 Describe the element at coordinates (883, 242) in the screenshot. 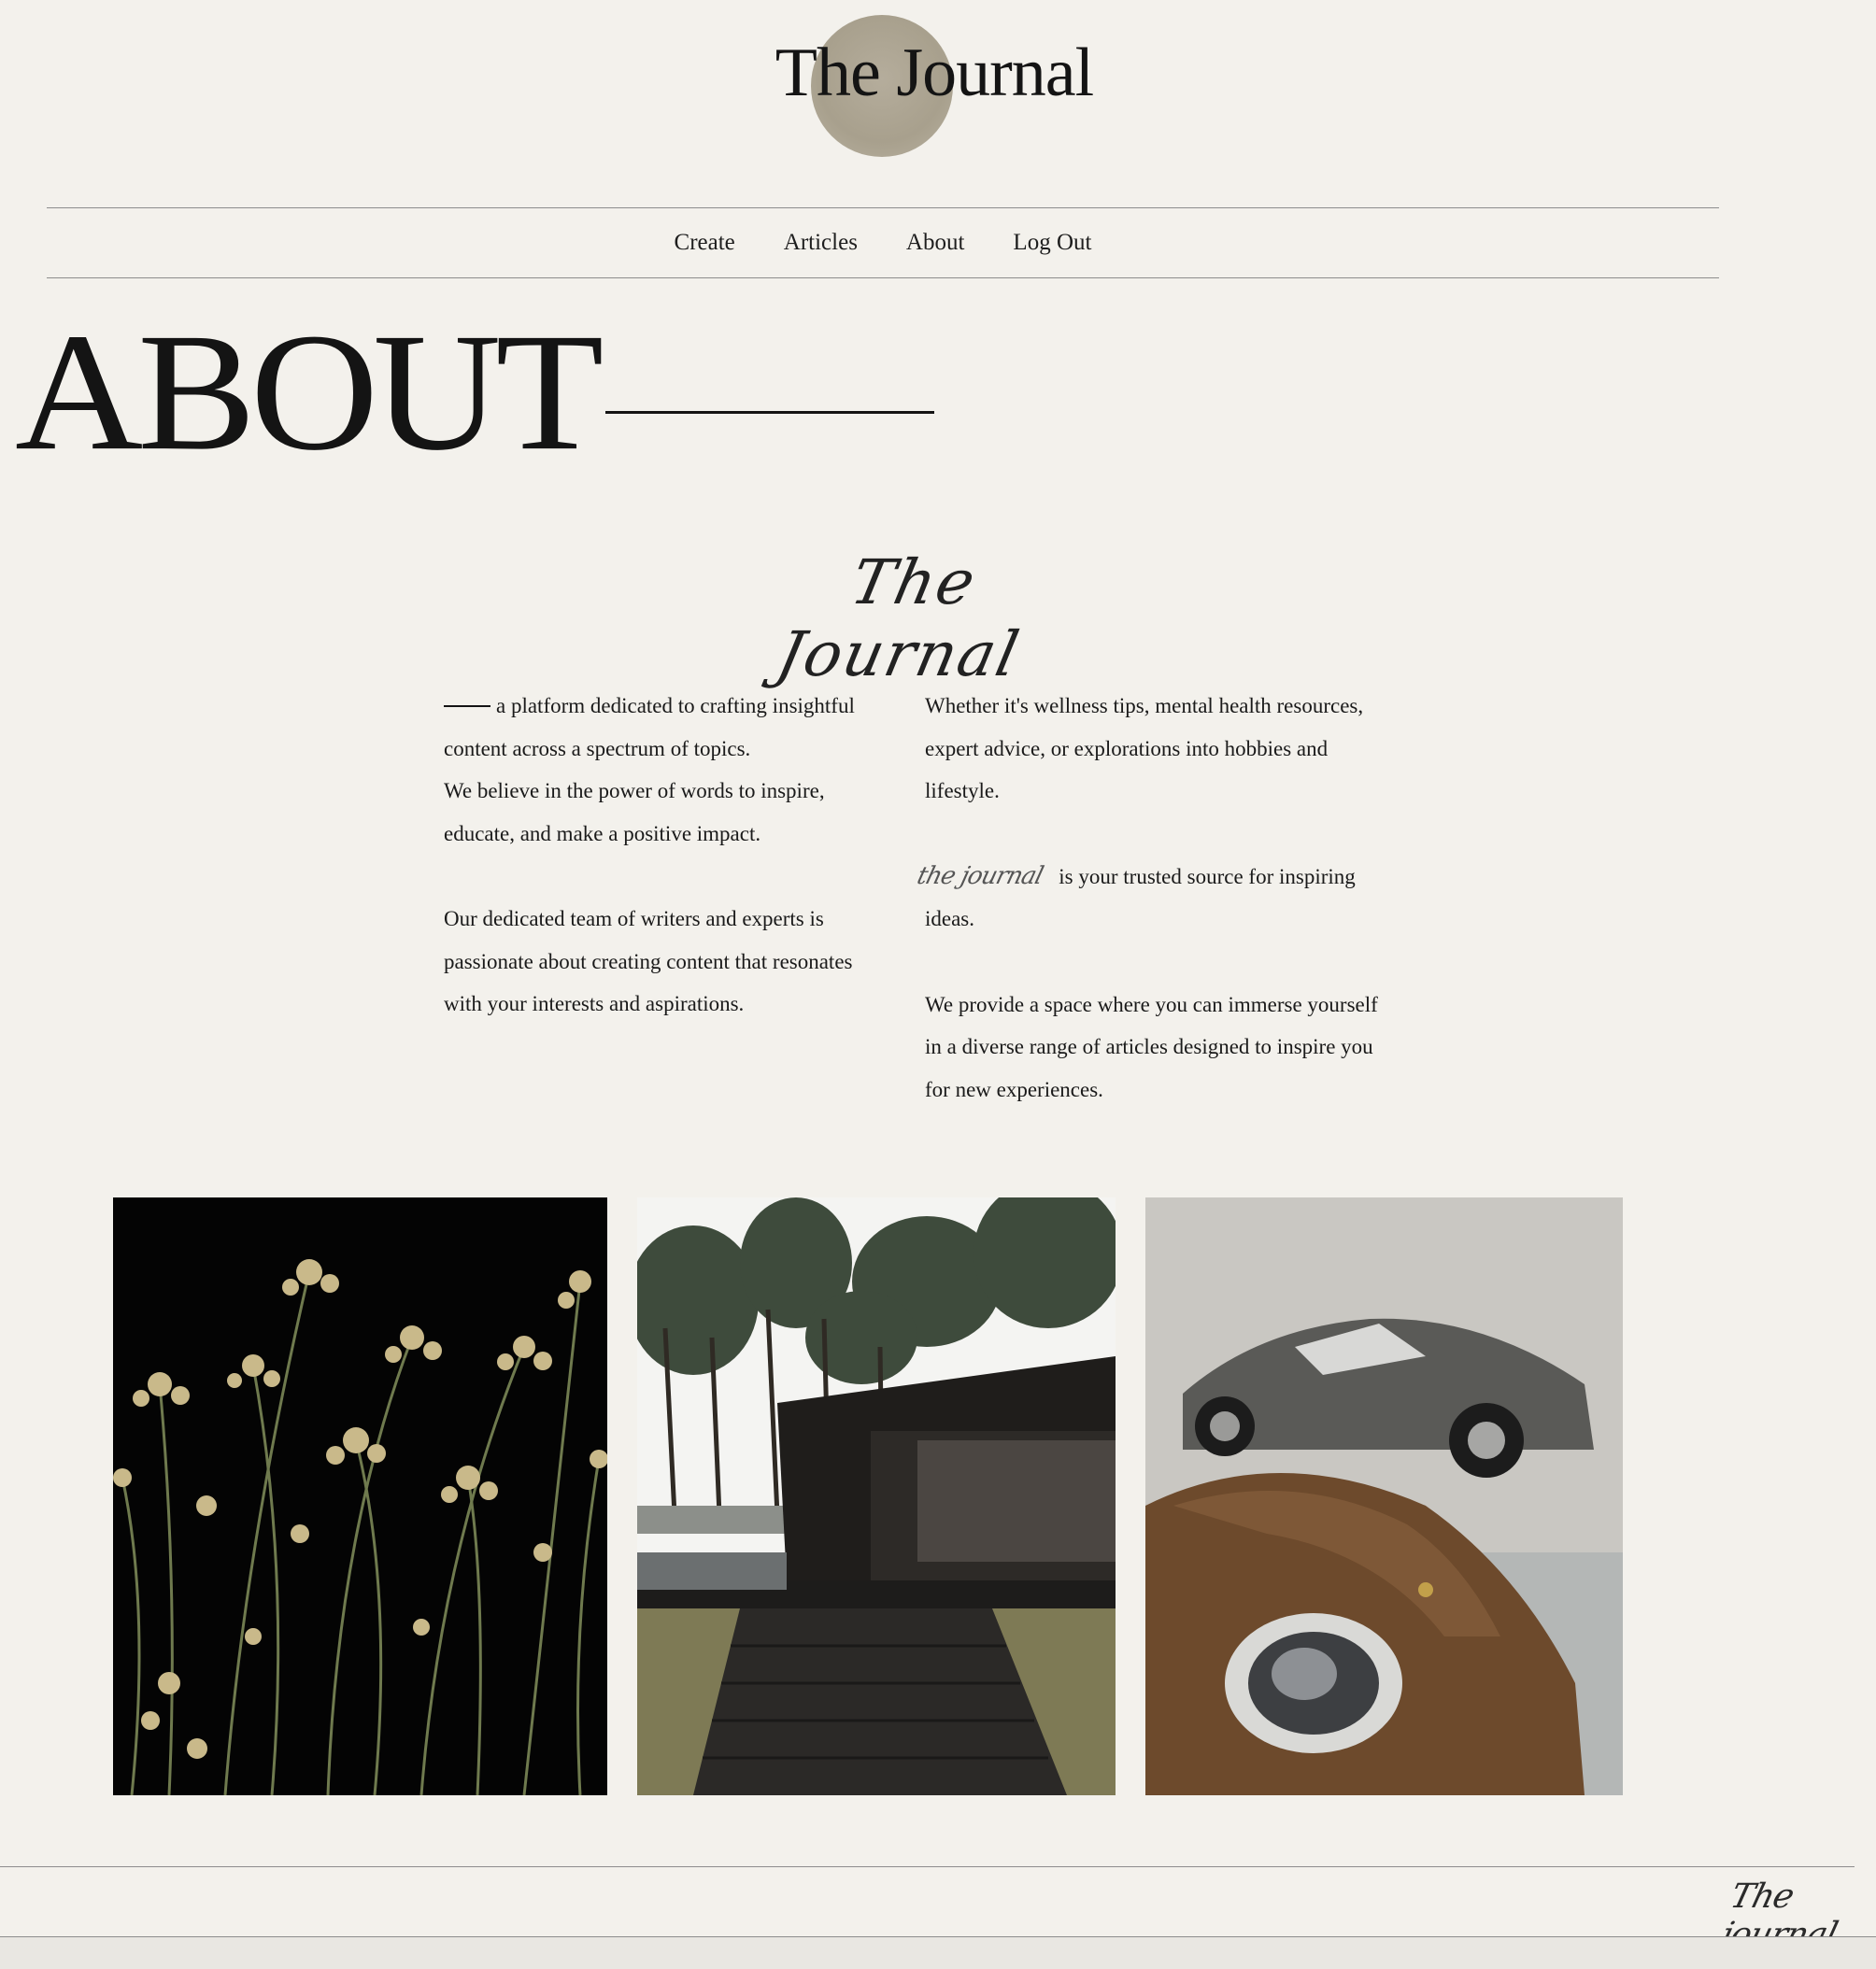

I see `main-nav: Create Articles About Log Out` at that location.